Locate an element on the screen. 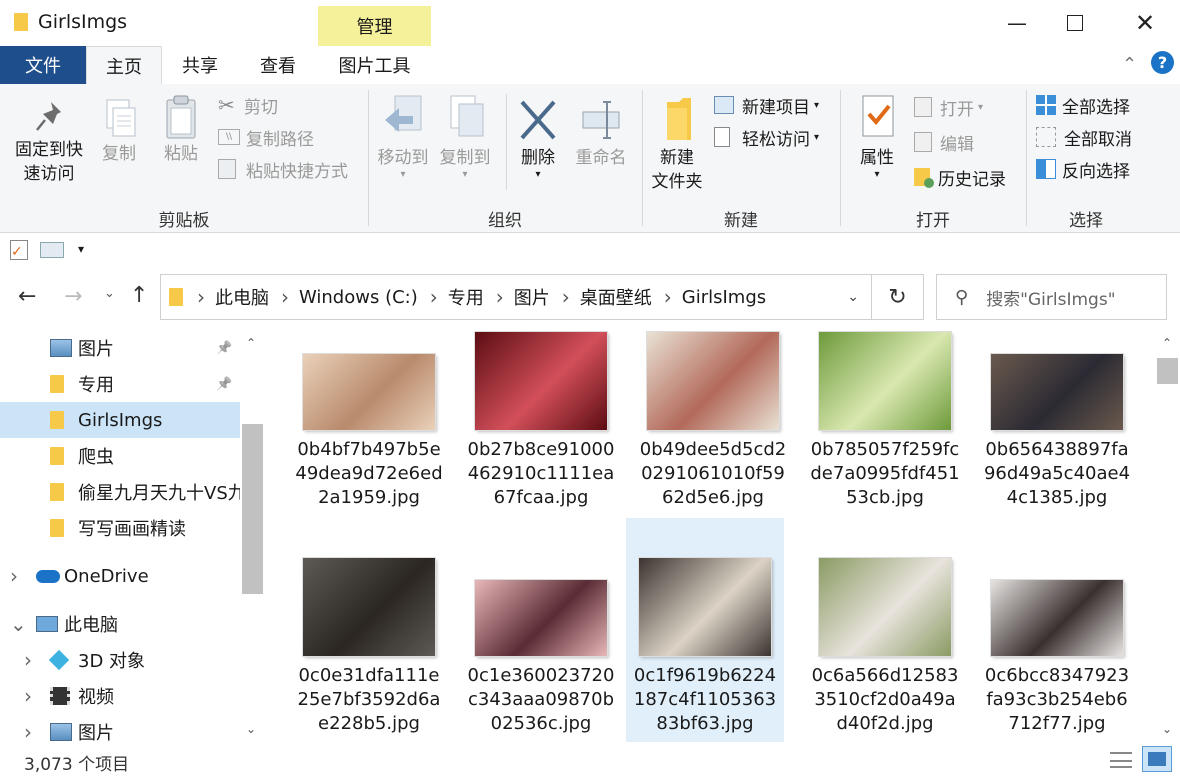 The image size is (1180, 779). nav-item: › 3D 对象 is located at coordinates (120, 660).